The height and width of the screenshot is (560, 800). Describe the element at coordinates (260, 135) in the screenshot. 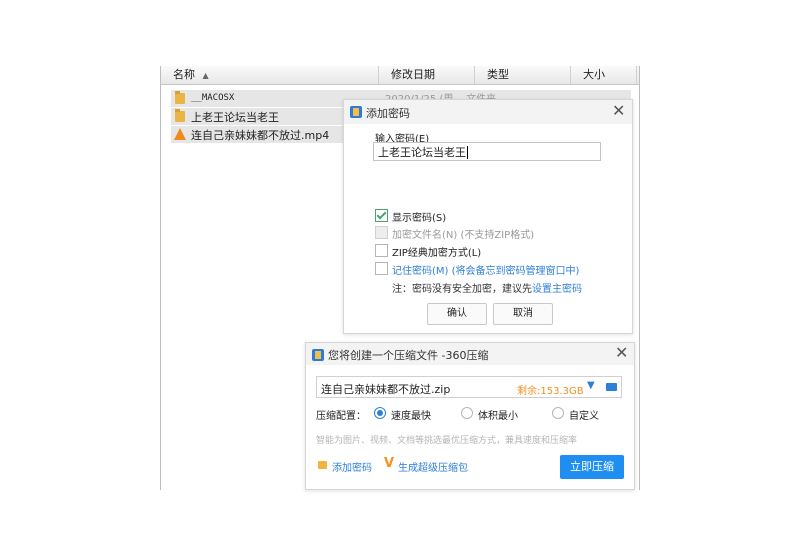

I see `file-name: 连自己亲妹妹都不放过.mp4` at that location.